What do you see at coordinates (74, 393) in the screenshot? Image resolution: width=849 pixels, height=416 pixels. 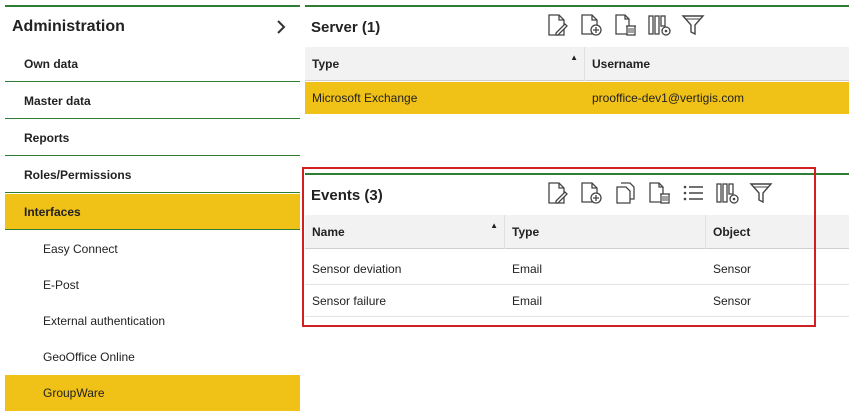 I see `sidebar-subitem-label: GroupWare` at bounding box center [74, 393].